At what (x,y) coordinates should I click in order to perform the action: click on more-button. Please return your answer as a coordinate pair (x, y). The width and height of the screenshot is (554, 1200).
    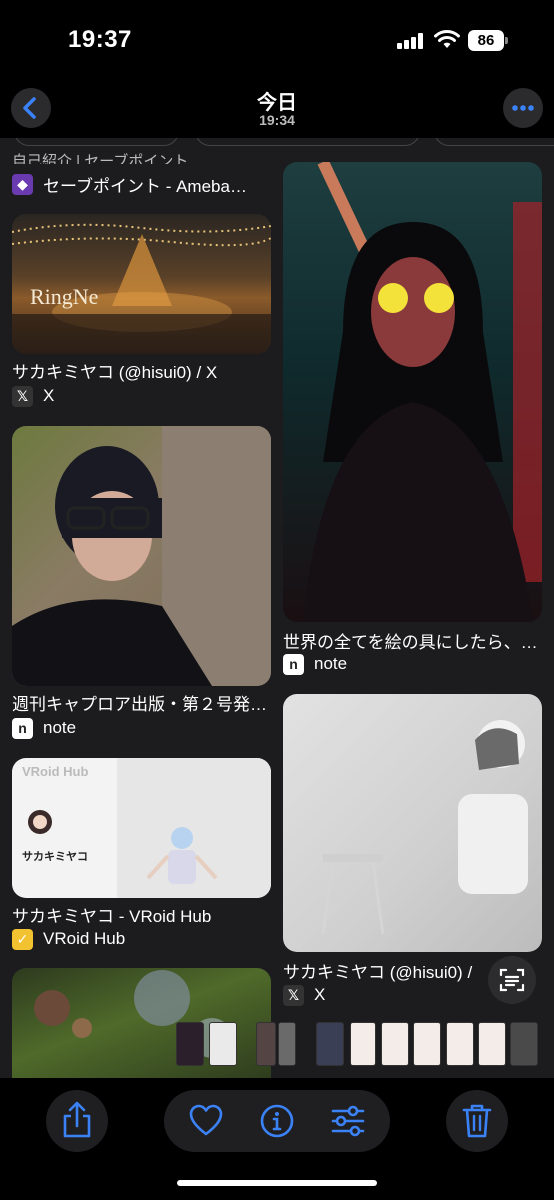
    Looking at the image, I should click on (523, 108).